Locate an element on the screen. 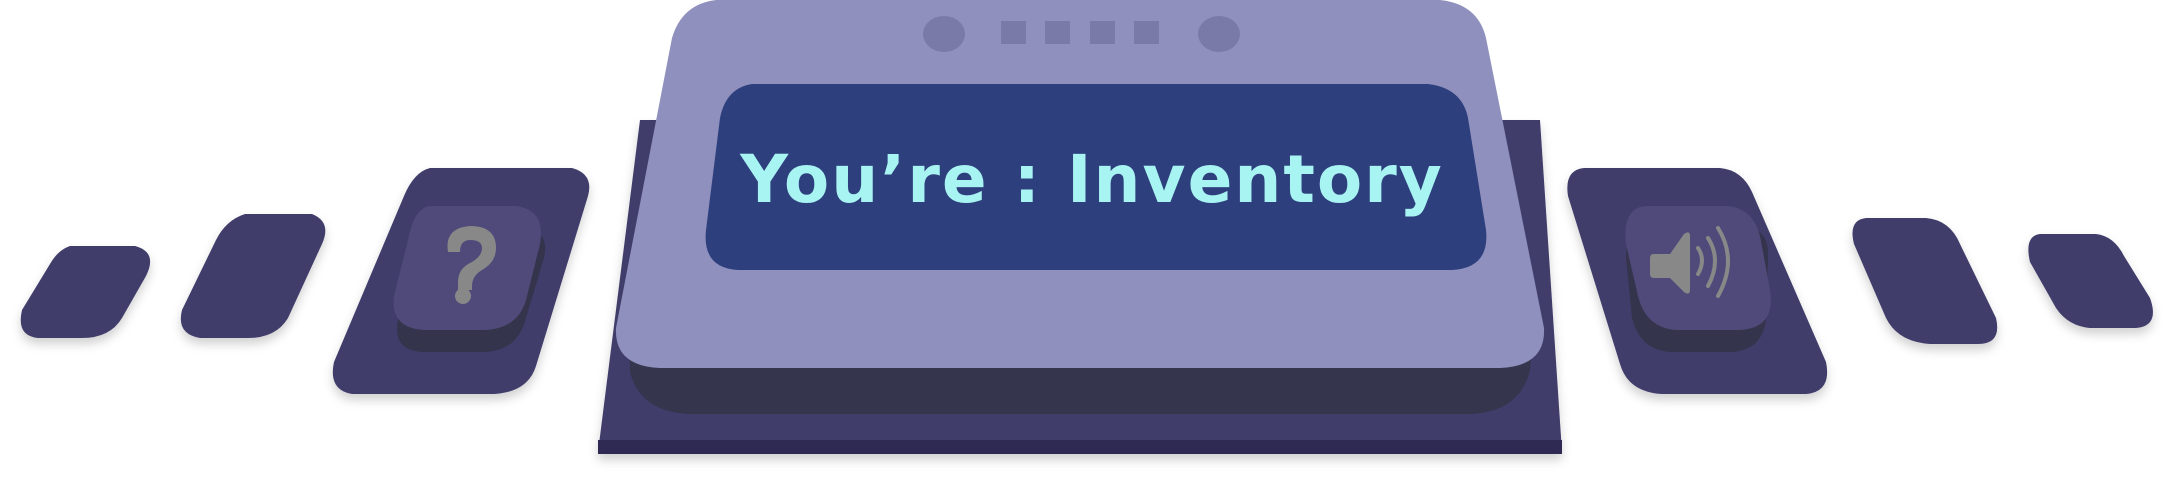  right-decor-tile-small is located at coordinates (2090, 281).